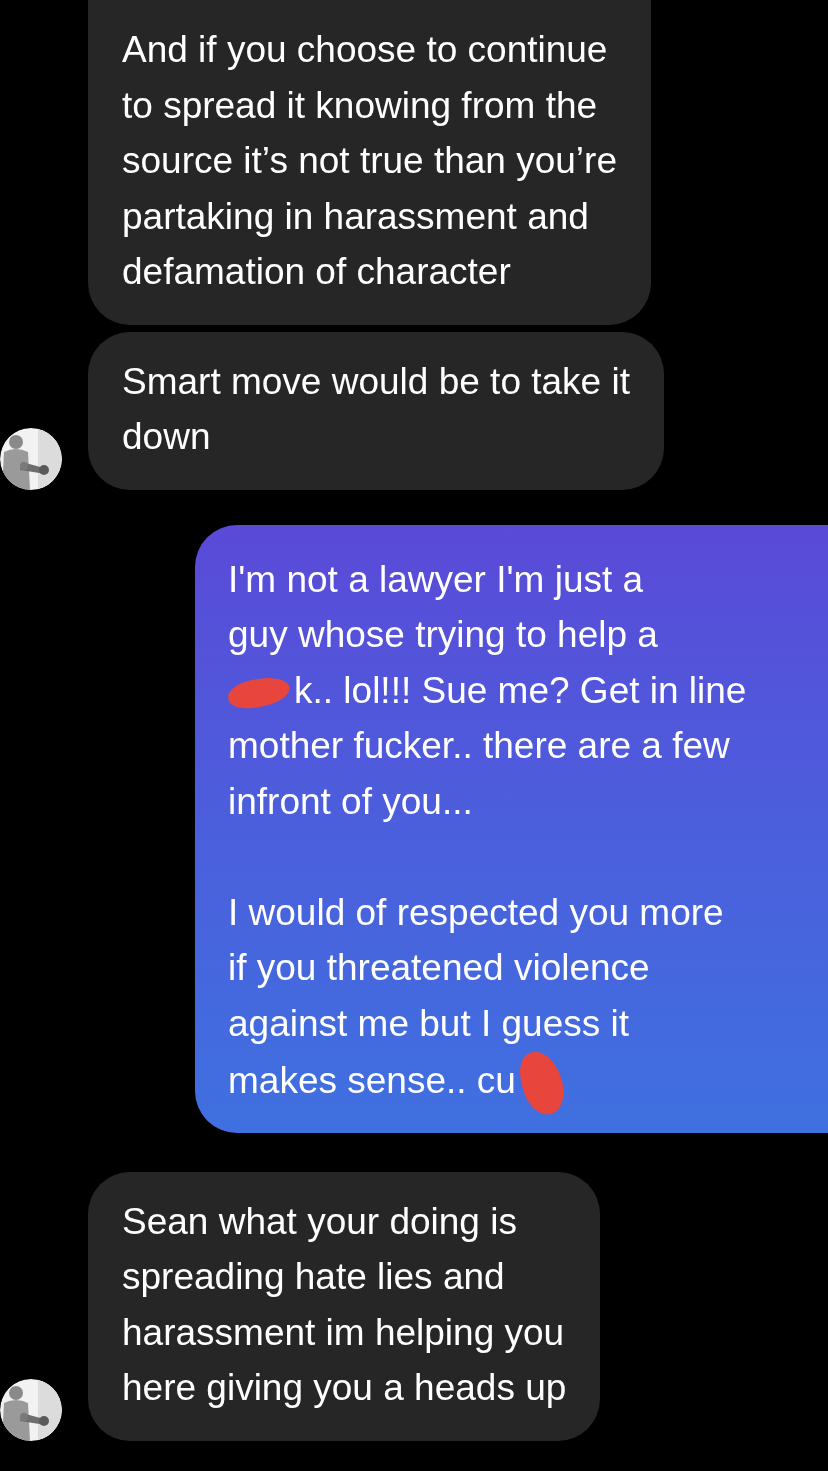  Describe the element at coordinates (344, 1306) in the screenshot. I see `received-message: Sean what your doing is spreading hate lies and harassment im helping you here giving you a heads up` at that location.